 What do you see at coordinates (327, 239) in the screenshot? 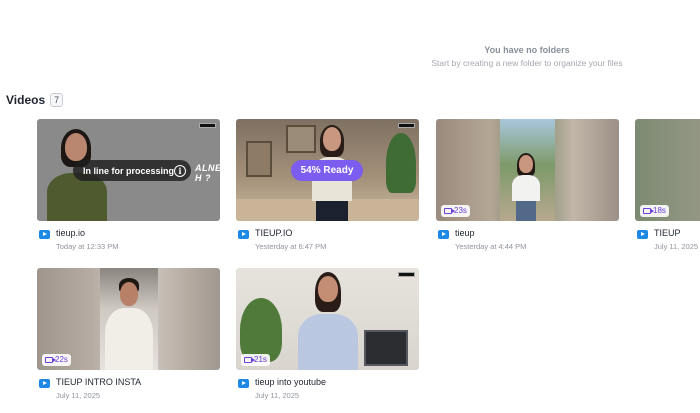
I see `video-meta: TIEUP.IO Yesterday at 6:47 PM` at bounding box center [327, 239].